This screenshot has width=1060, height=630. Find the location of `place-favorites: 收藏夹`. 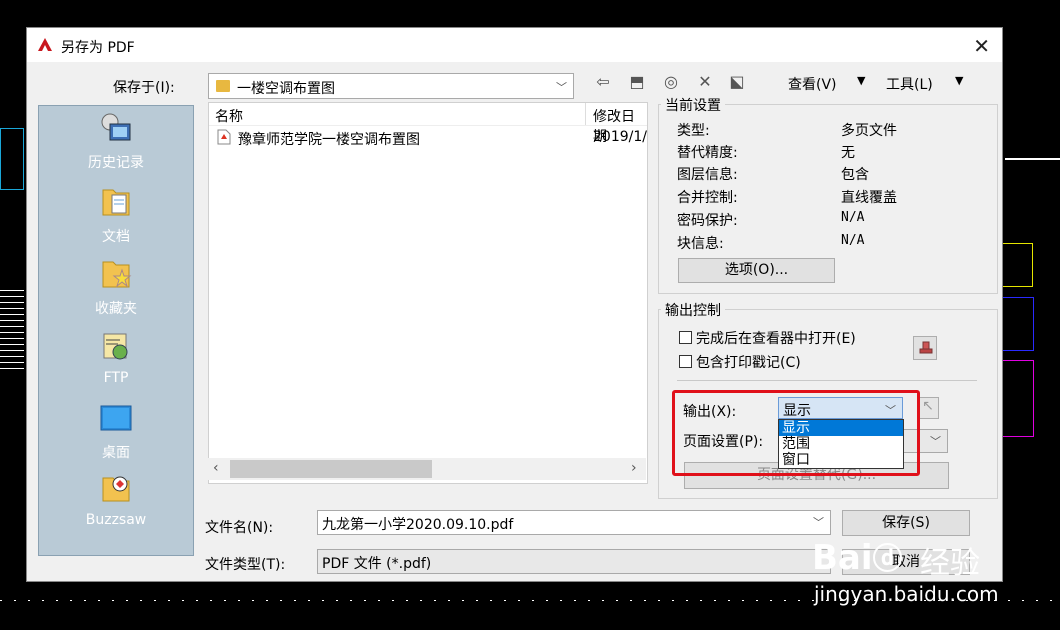

place-favorites: 收藏夹 is located at coordinates (116, 288).